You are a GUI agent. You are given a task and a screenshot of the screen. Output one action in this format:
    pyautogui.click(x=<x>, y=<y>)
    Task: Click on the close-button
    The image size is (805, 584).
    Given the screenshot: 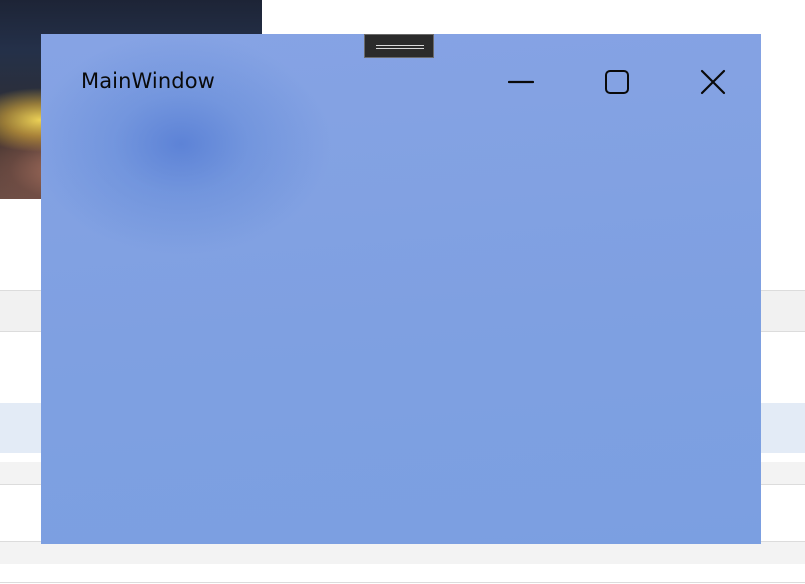 What is the action you would take?
    pyautogui.click(x=713, y=82)
    